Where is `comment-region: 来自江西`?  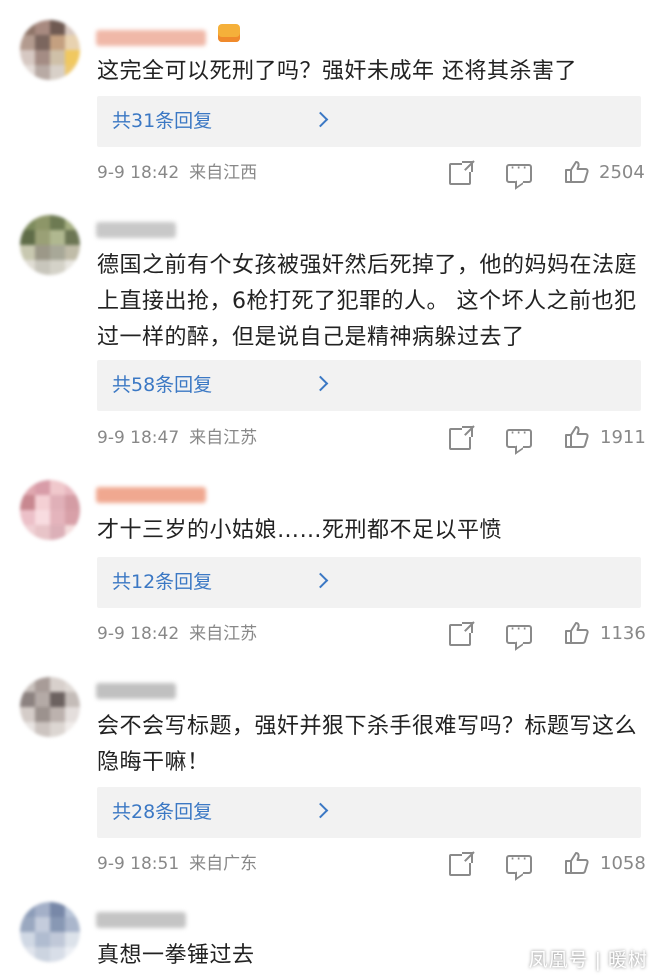
comment-region: 来自江西 is located at coordinates (223, 173).